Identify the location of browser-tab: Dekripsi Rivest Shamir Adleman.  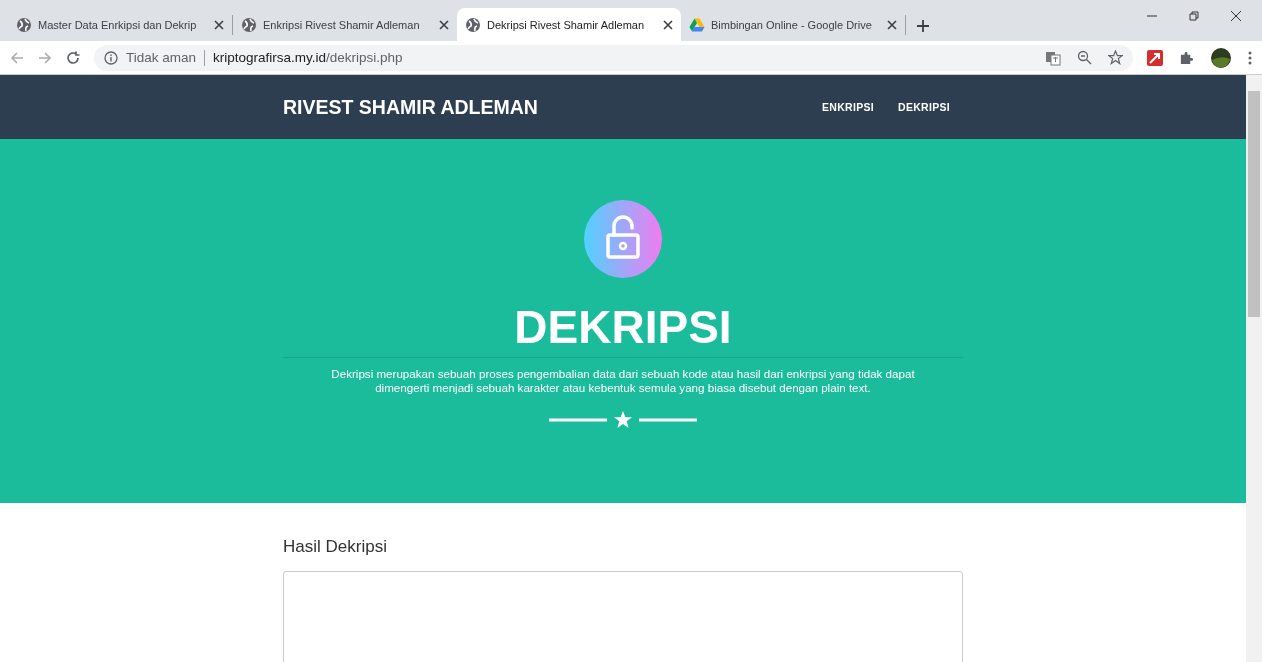
(569, 24).